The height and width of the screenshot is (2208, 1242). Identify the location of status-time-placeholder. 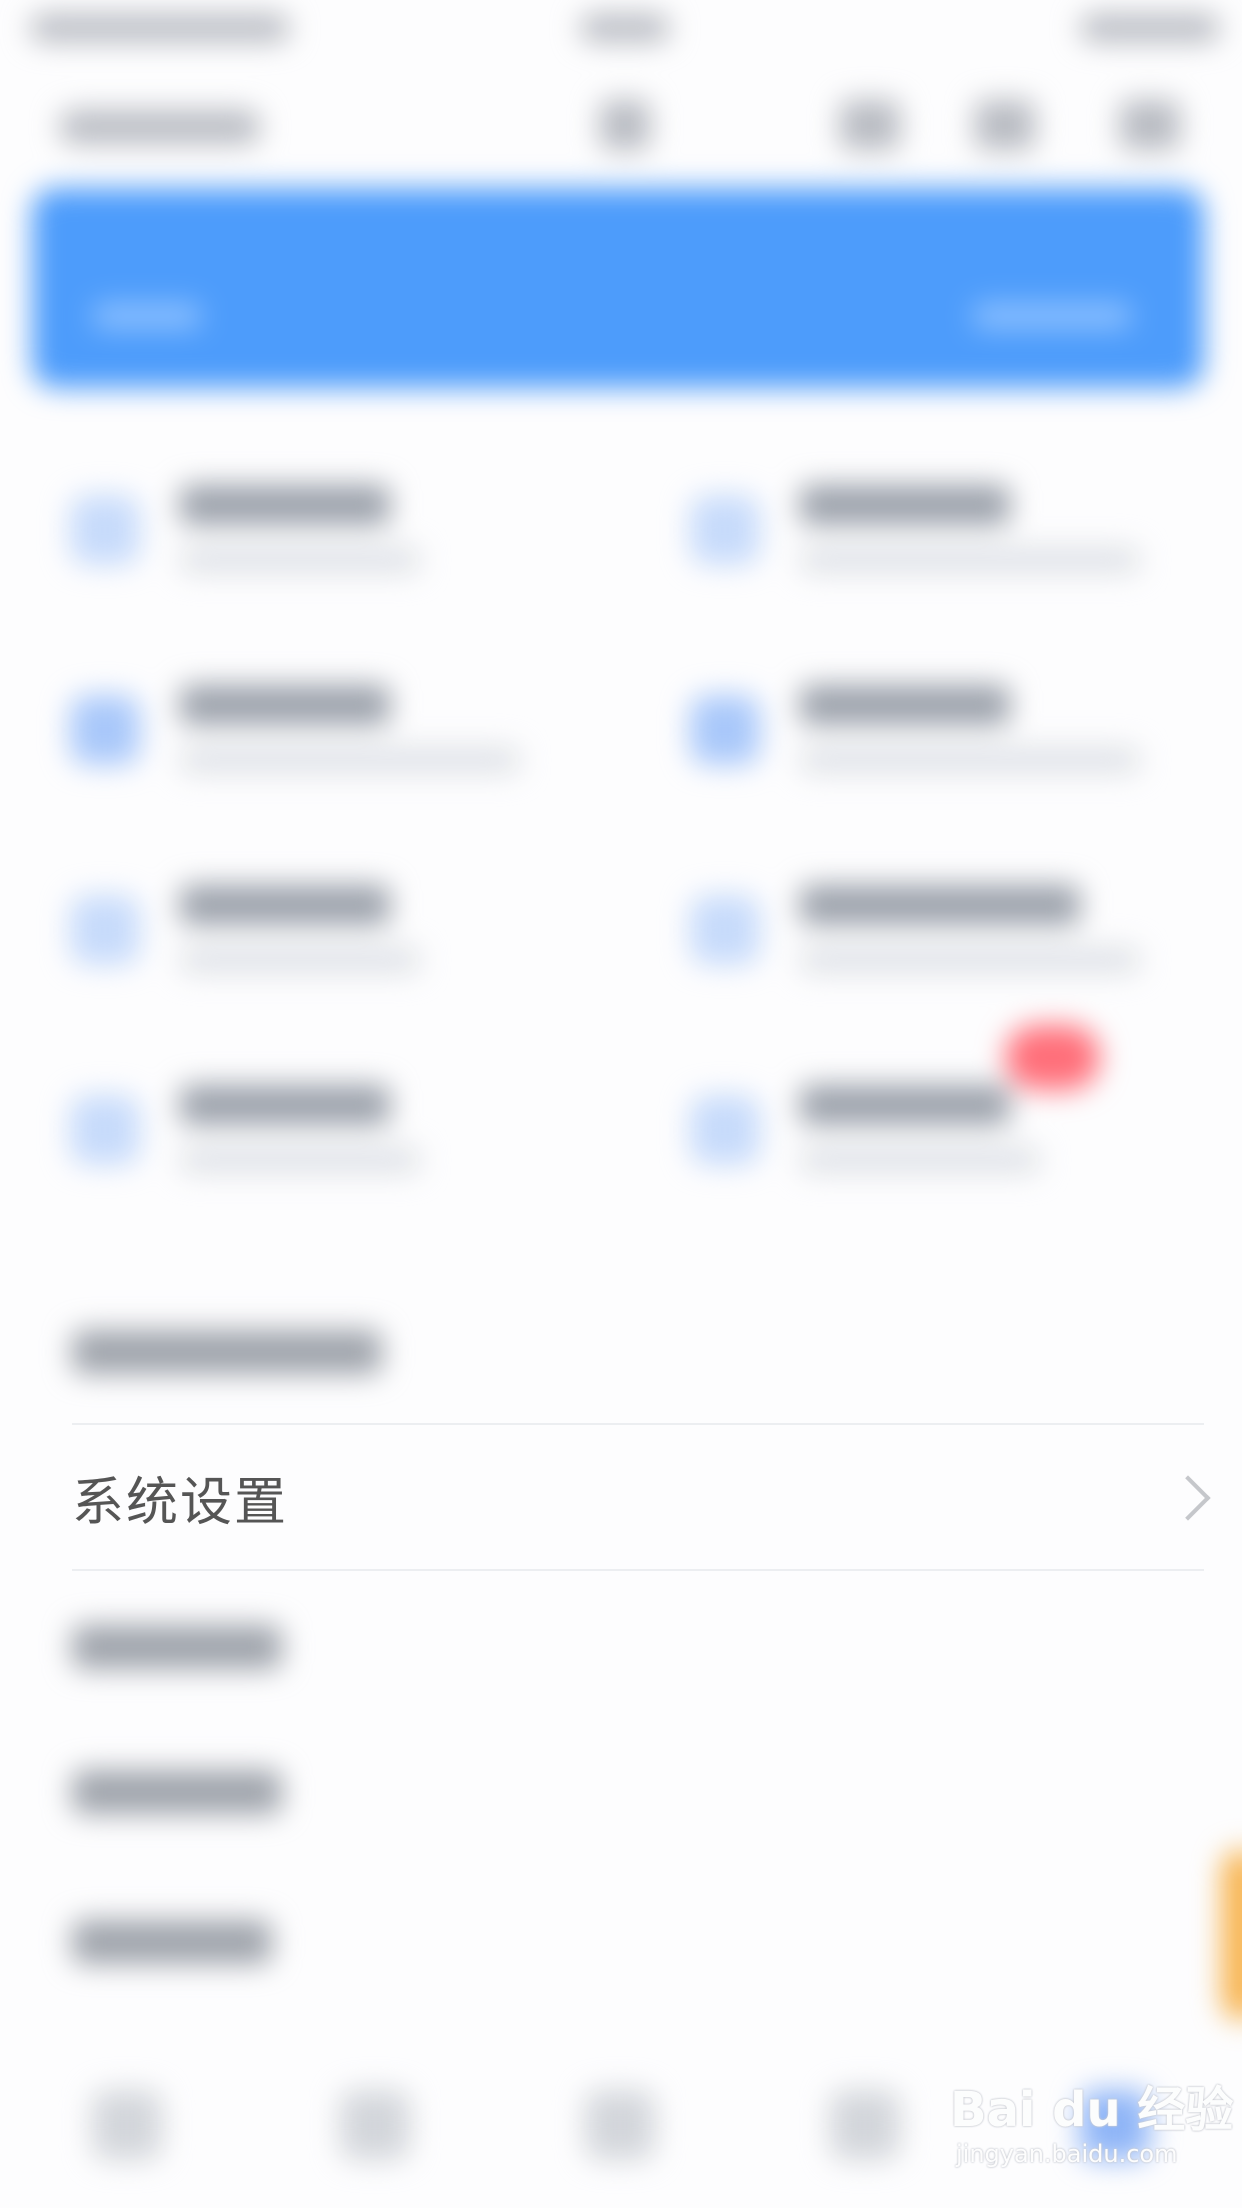
(625, 28).